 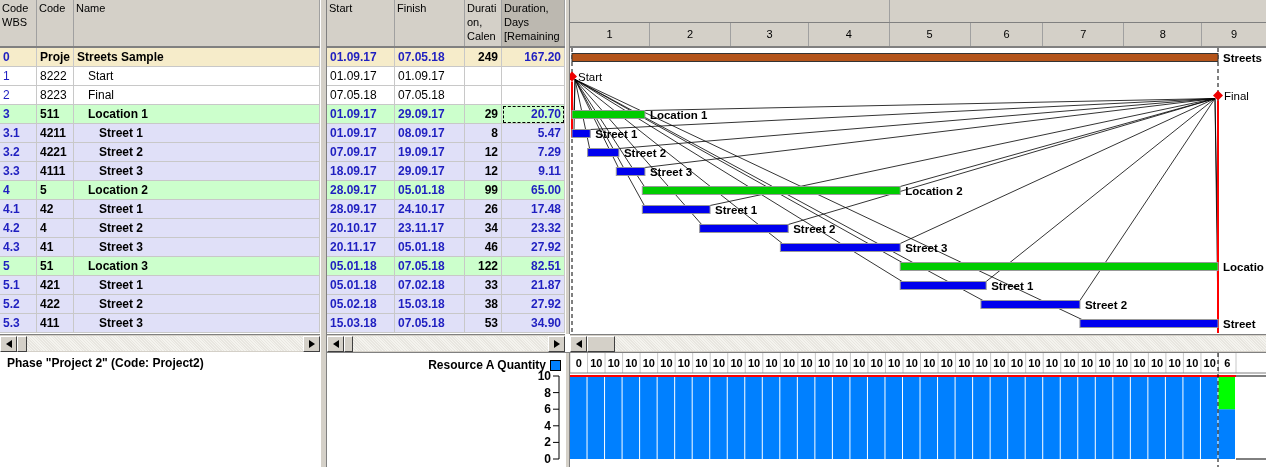 I want to click on bar-label: Locatio, so click(x=1243, y=266).